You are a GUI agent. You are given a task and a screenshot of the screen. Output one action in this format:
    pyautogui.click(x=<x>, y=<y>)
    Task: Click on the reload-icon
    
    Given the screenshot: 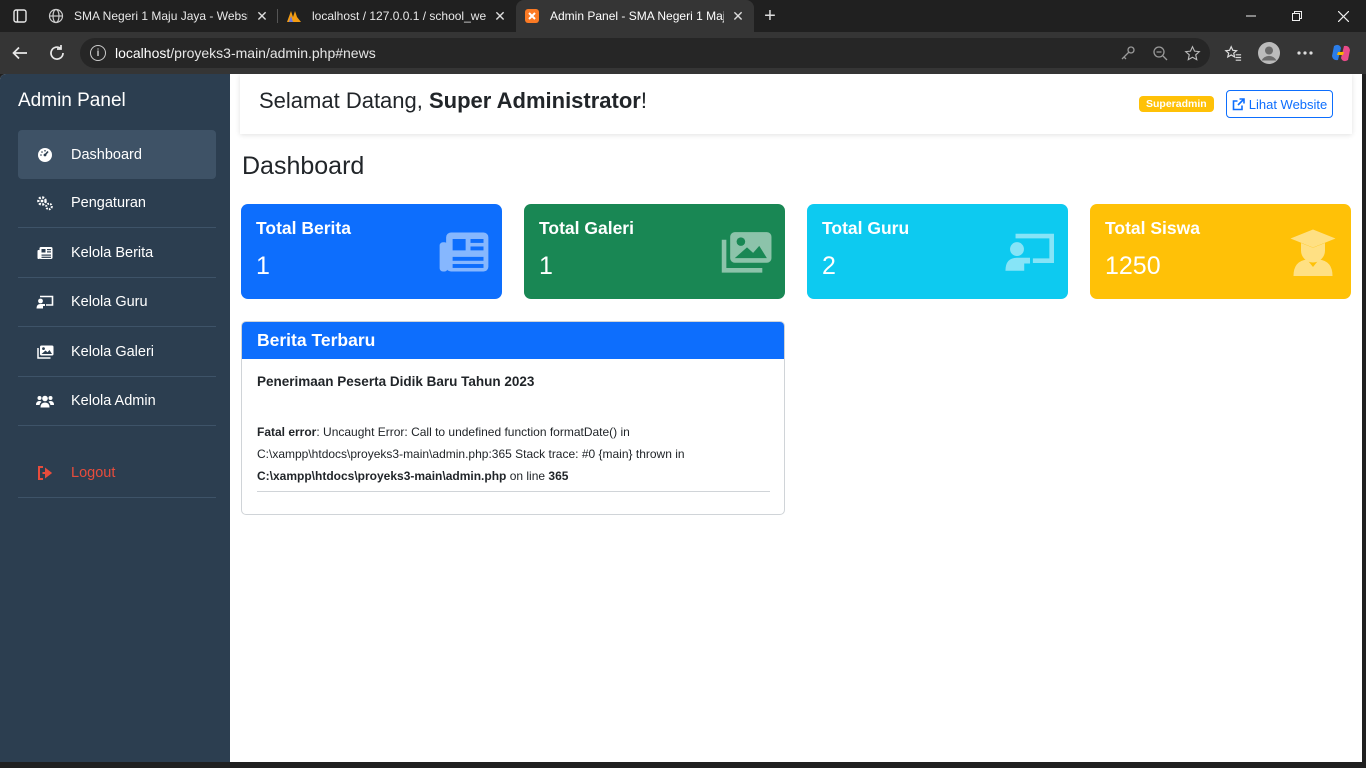 What is the action you would take?
    pyautogui.click(x=57, y=52)
    